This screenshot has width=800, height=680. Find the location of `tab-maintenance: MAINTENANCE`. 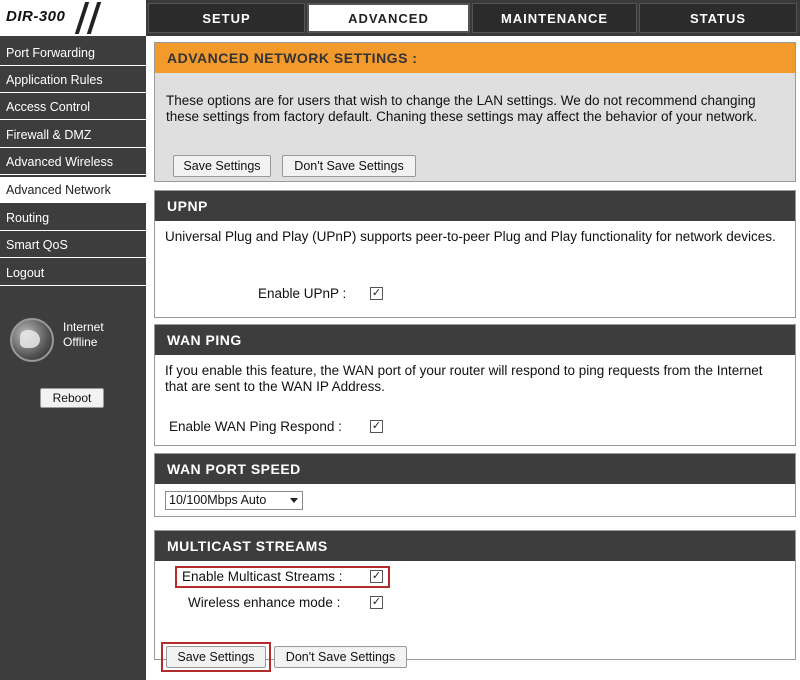

tab-maintenance: MAINTENANCE is located at coordinates (554, 18).